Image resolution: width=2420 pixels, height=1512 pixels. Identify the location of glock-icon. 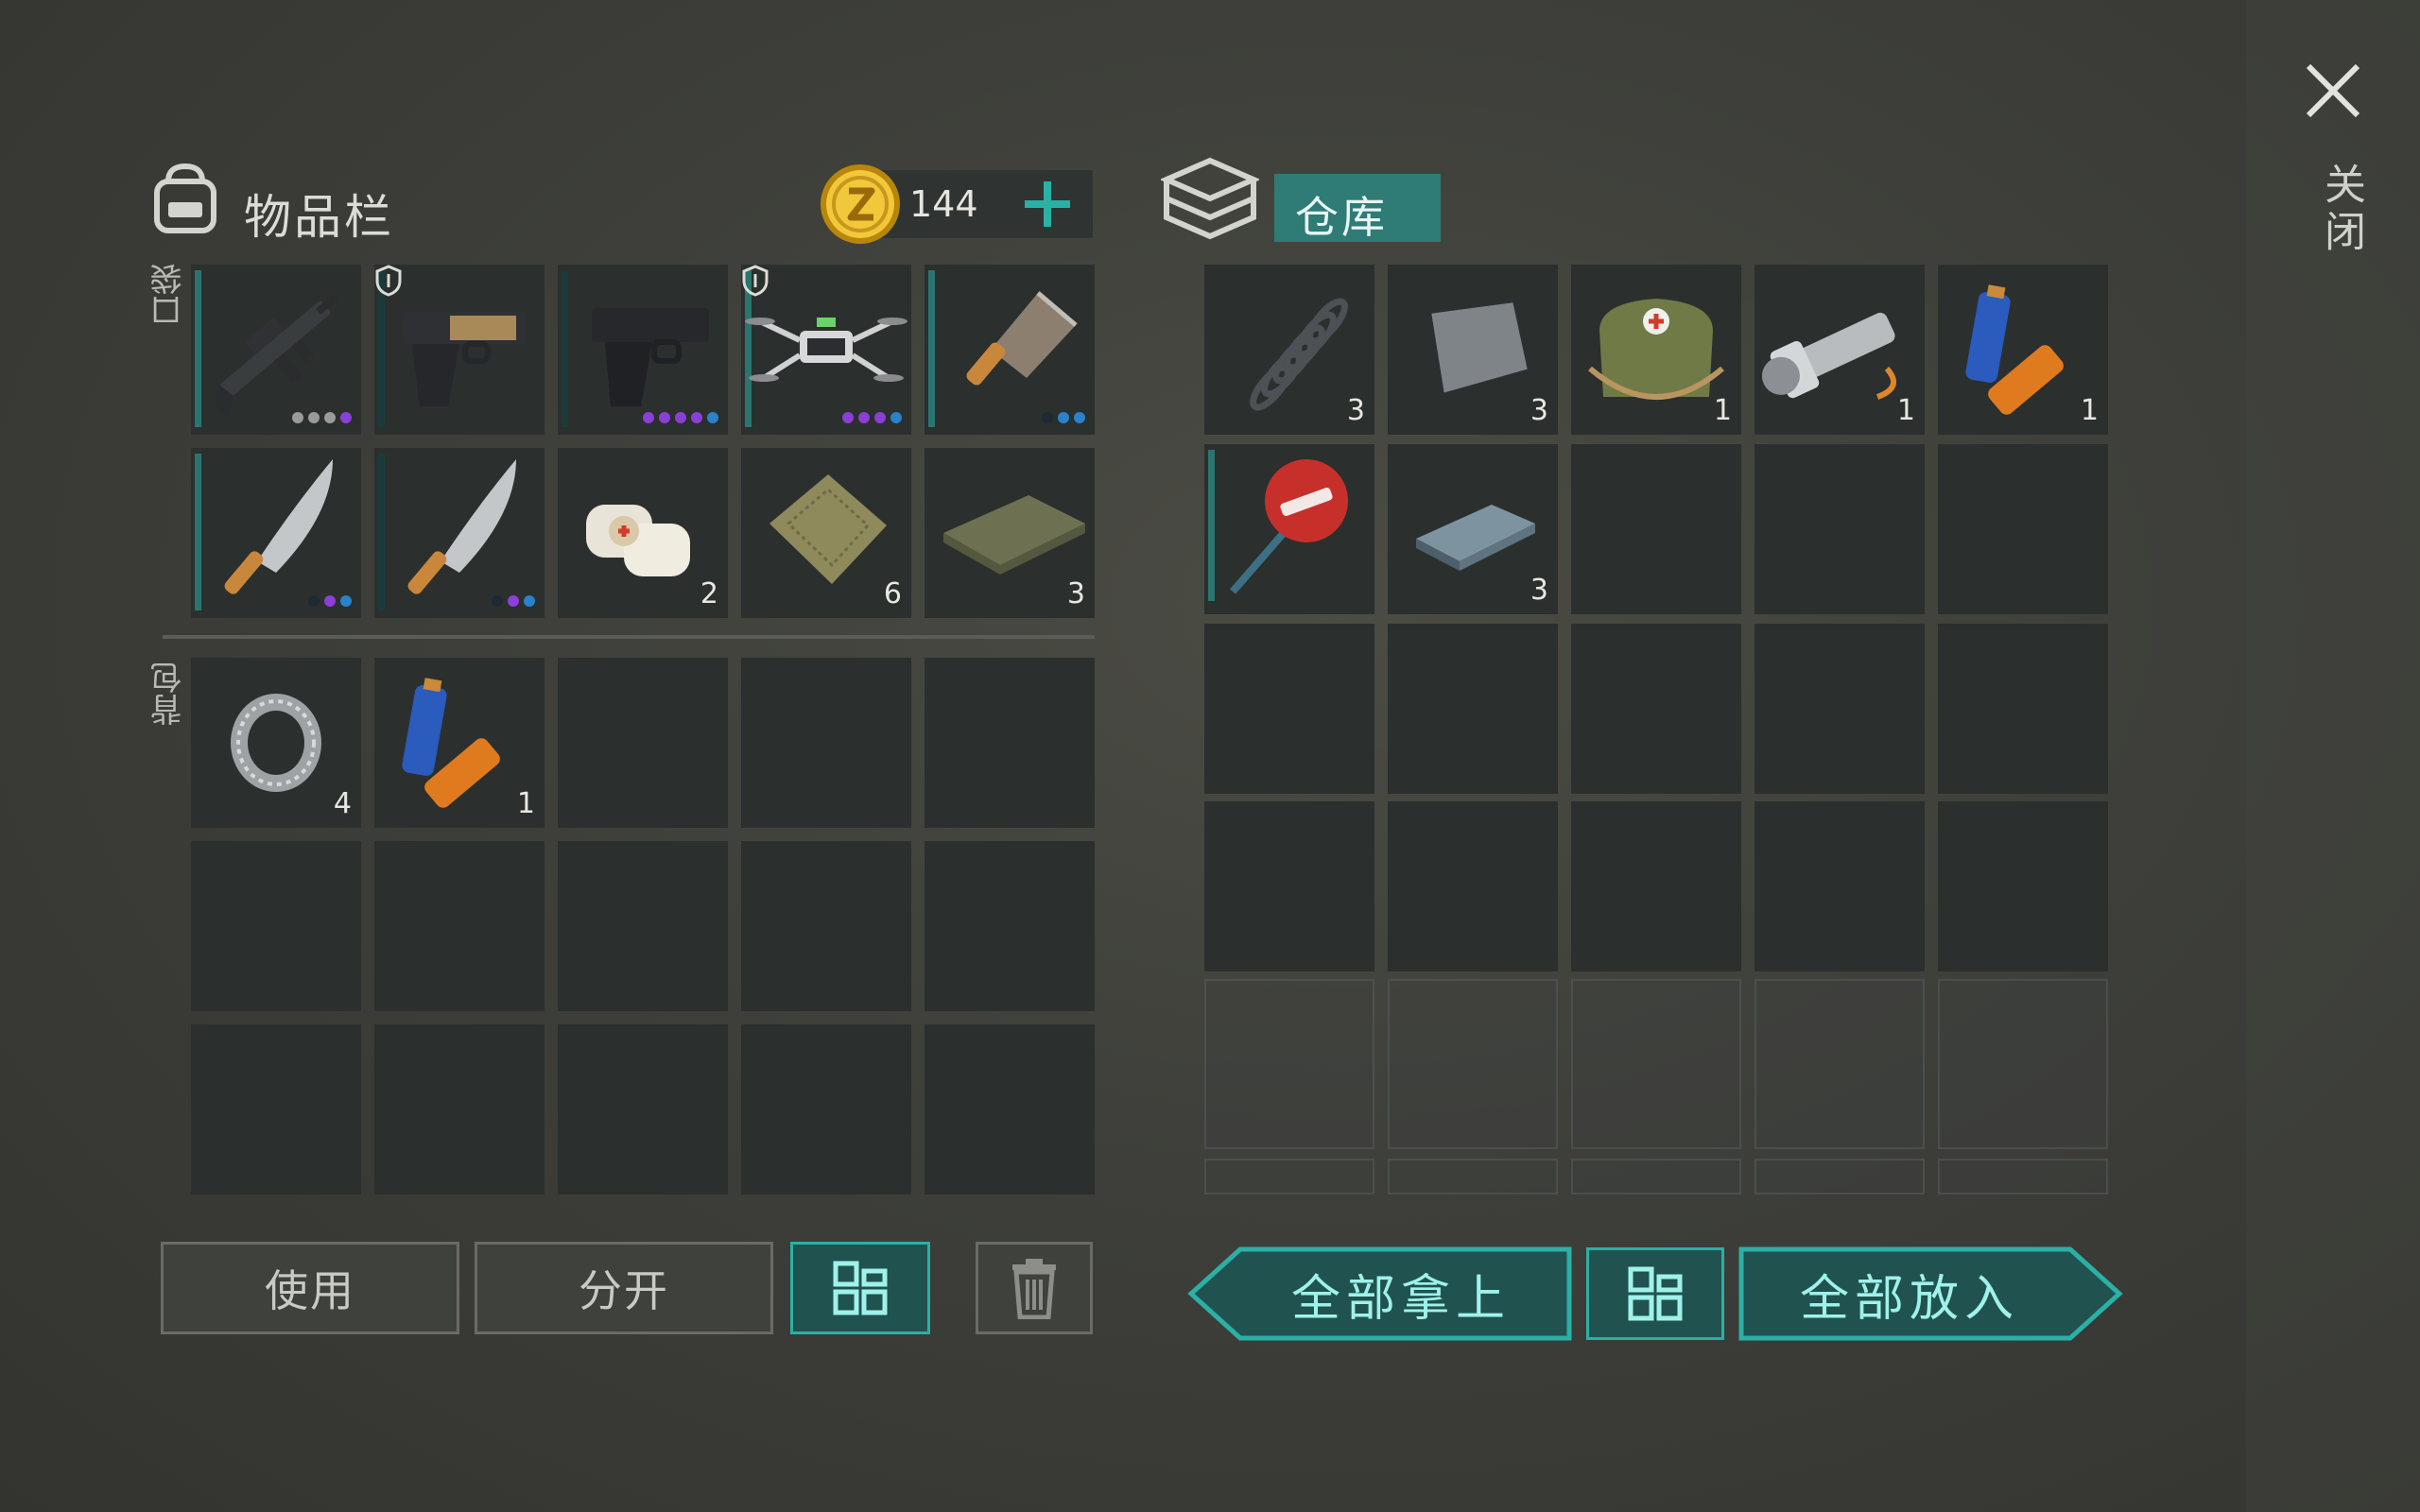
(650, 357).